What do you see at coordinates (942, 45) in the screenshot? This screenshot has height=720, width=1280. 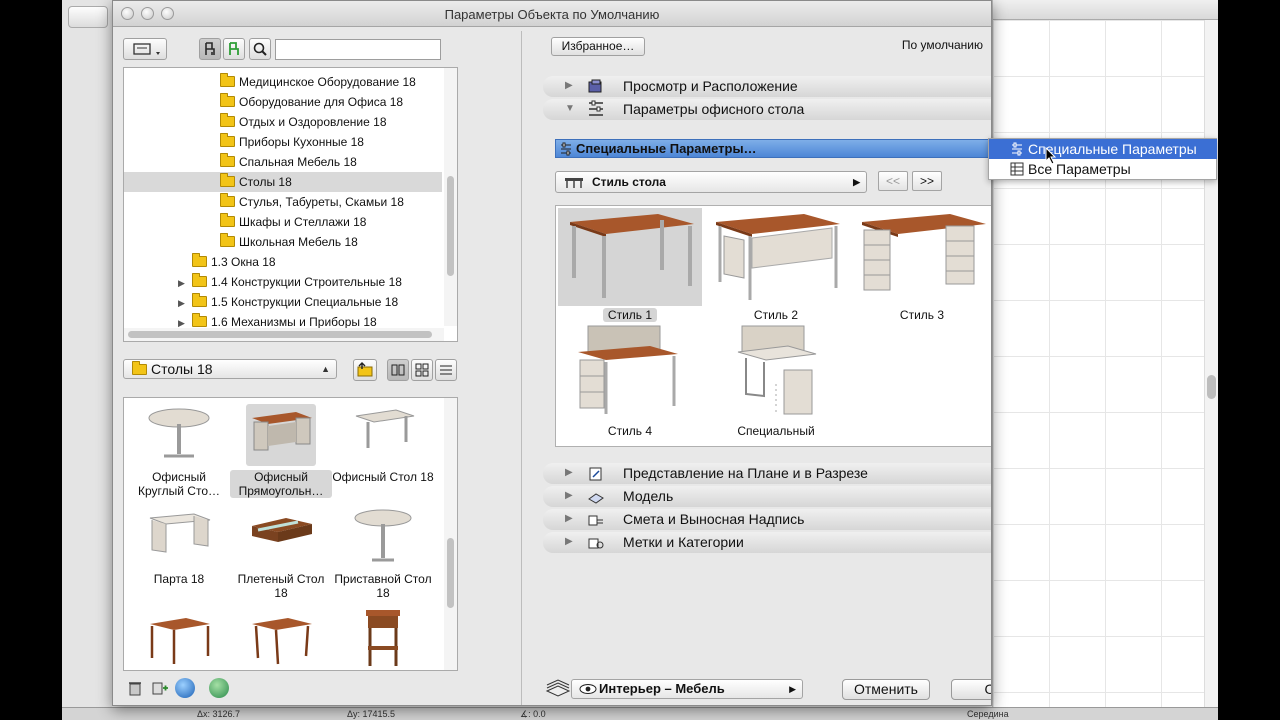 I see `default-label: По умолчанию` at bounding box center [942, 45].